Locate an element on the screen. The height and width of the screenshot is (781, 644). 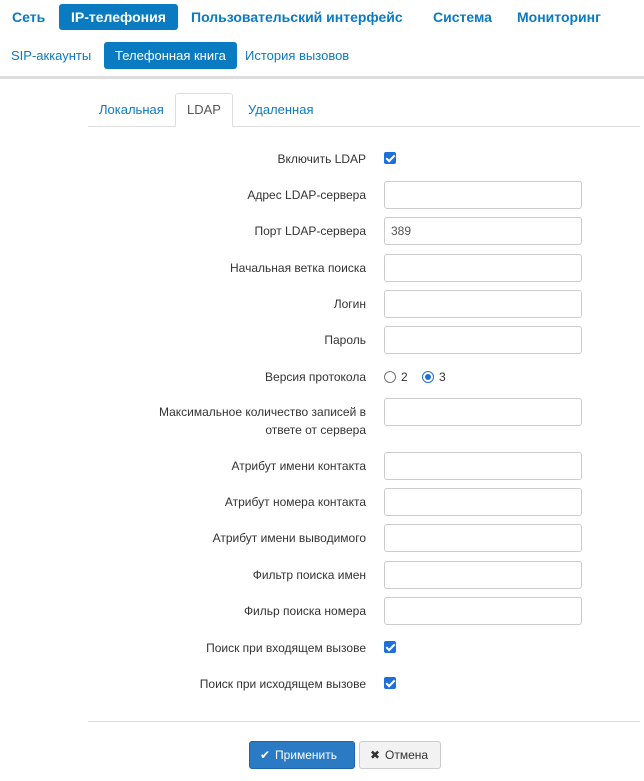
display-name-attr-input is located at coordinates (483, 538).